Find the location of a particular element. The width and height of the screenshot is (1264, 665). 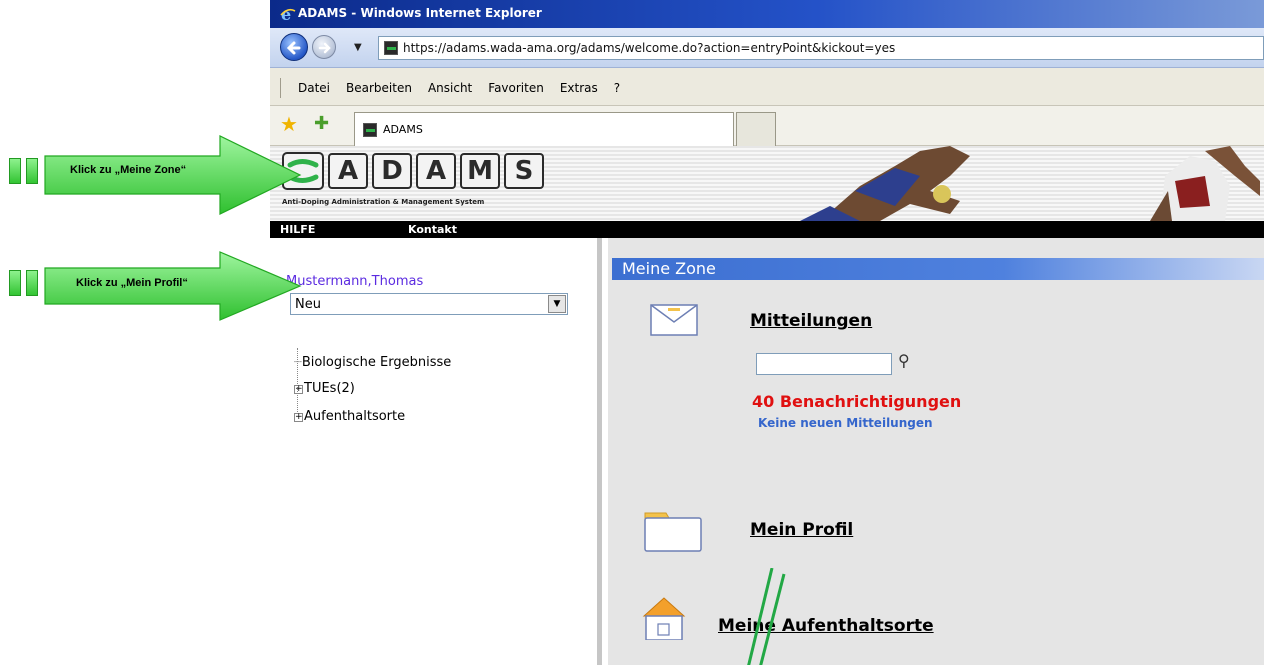

arrow-right-icon is located at coordinates (324, 48).